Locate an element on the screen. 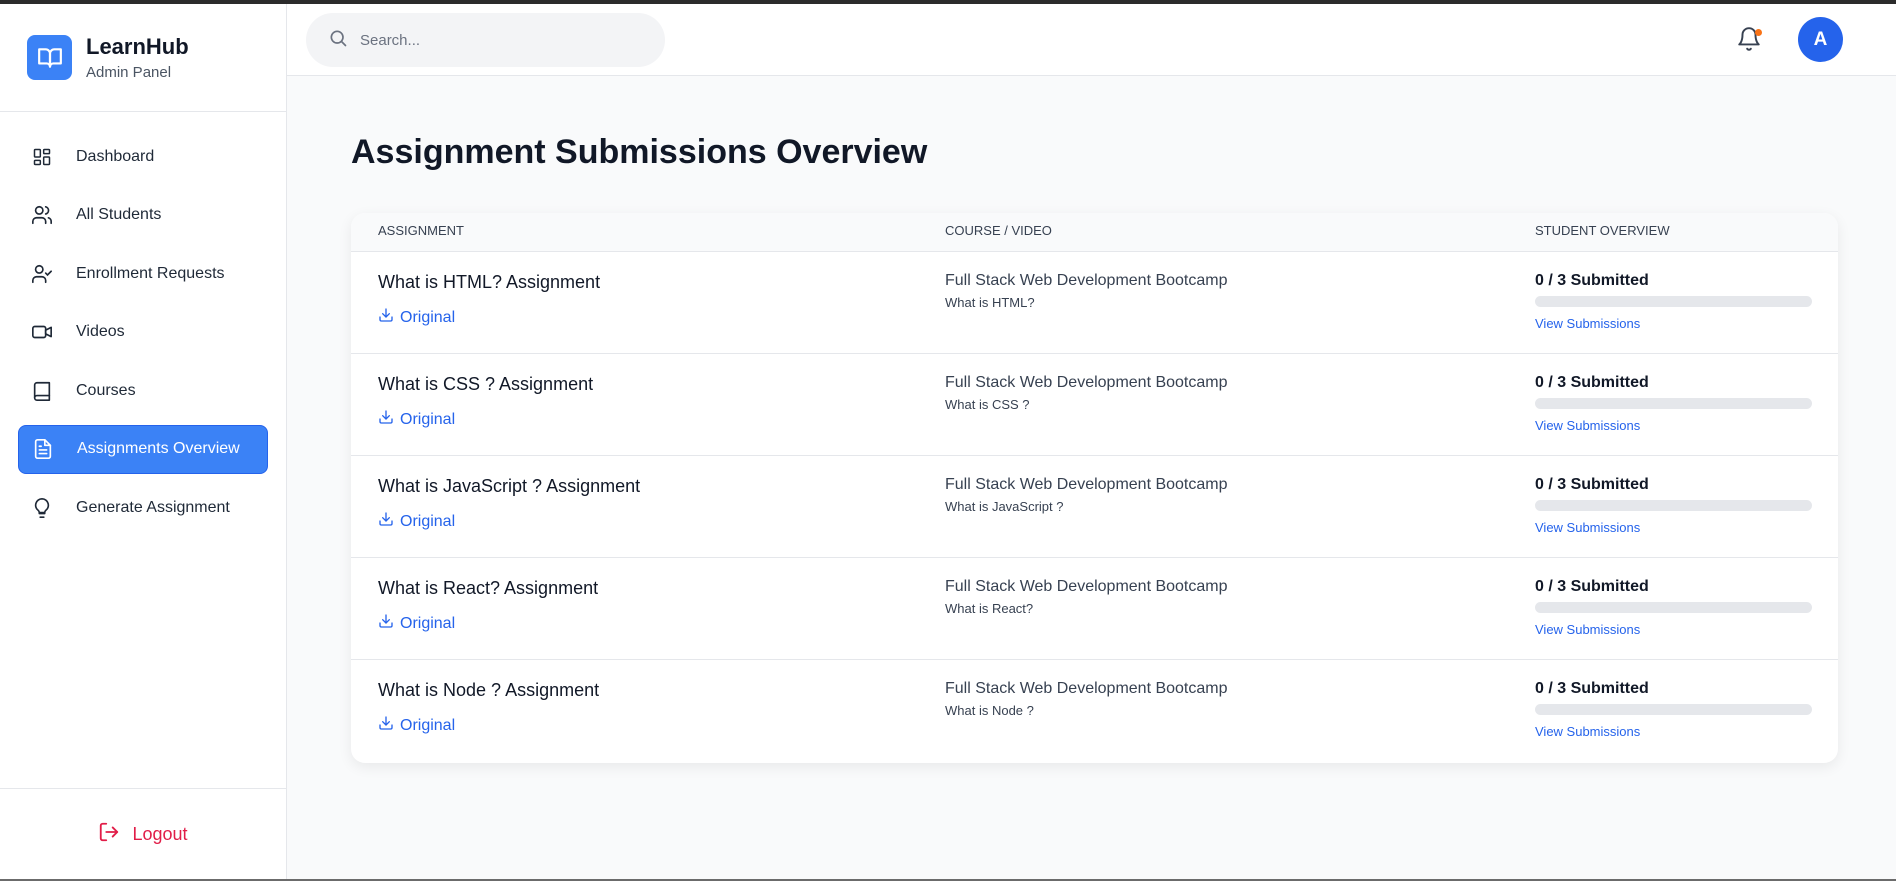 The image size is (1896, 881). video-name: What is HTML? is located at coordinates (990, 302).